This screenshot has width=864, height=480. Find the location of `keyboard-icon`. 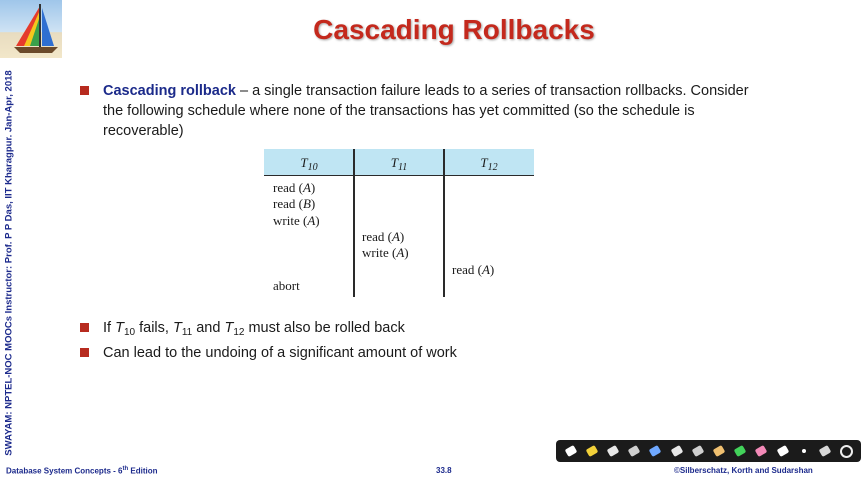

keyboard-icon is located at coordinates (825, 451).